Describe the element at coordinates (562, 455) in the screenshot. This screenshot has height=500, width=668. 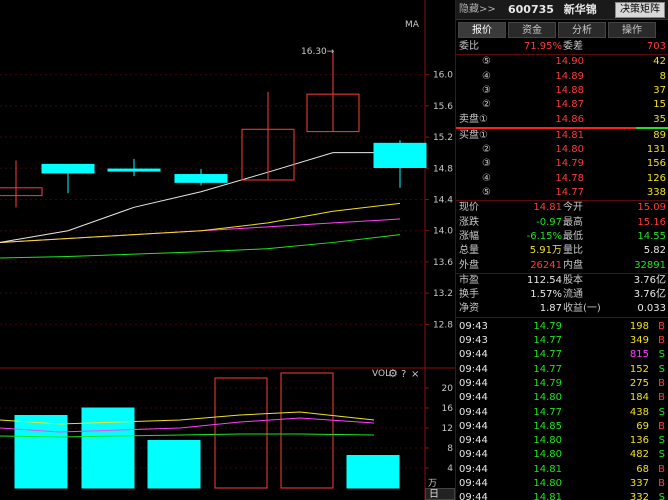
I see `trade-row: 09:44 14.80 482 S` at that location.